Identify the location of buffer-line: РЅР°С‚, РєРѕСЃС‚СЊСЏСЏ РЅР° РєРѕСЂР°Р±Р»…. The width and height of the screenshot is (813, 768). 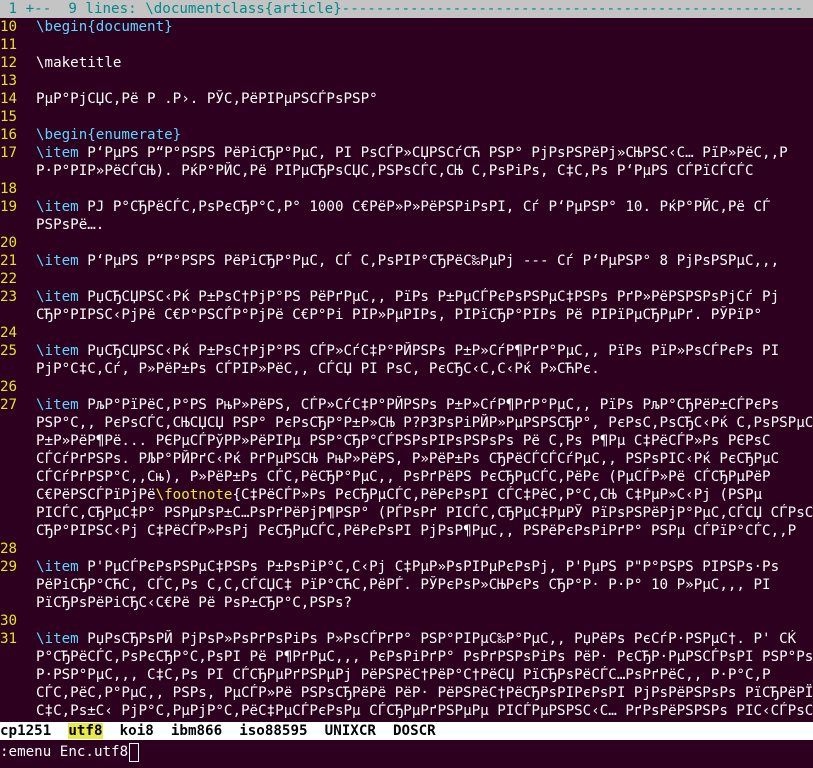
(406, 423).